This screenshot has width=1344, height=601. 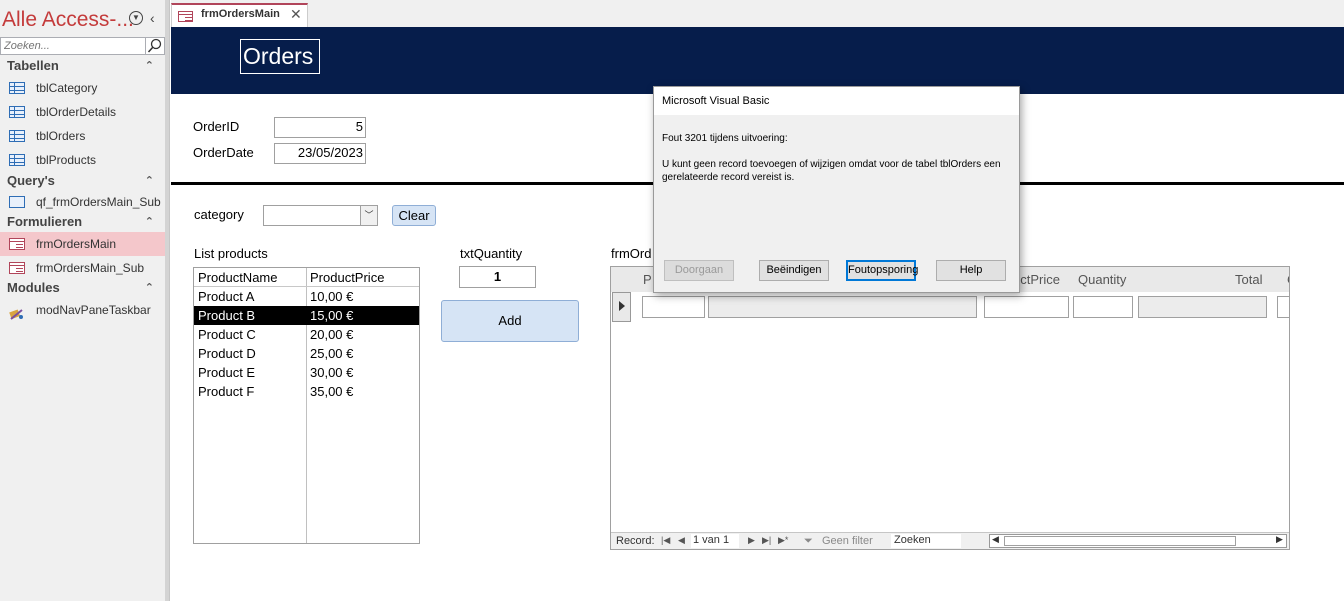 What do you see at coordinates (757, 13) in the screenshot?
I see `document-tab-bar` at bounding box center [757, 13].